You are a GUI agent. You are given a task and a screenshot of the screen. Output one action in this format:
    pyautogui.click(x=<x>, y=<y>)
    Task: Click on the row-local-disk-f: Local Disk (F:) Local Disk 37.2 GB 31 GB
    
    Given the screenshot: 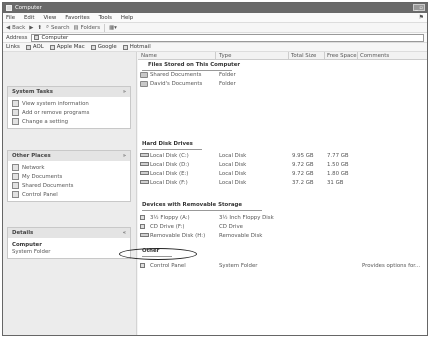 What is the action you would take?
    pyautogui.click(x=283, y=183)
    